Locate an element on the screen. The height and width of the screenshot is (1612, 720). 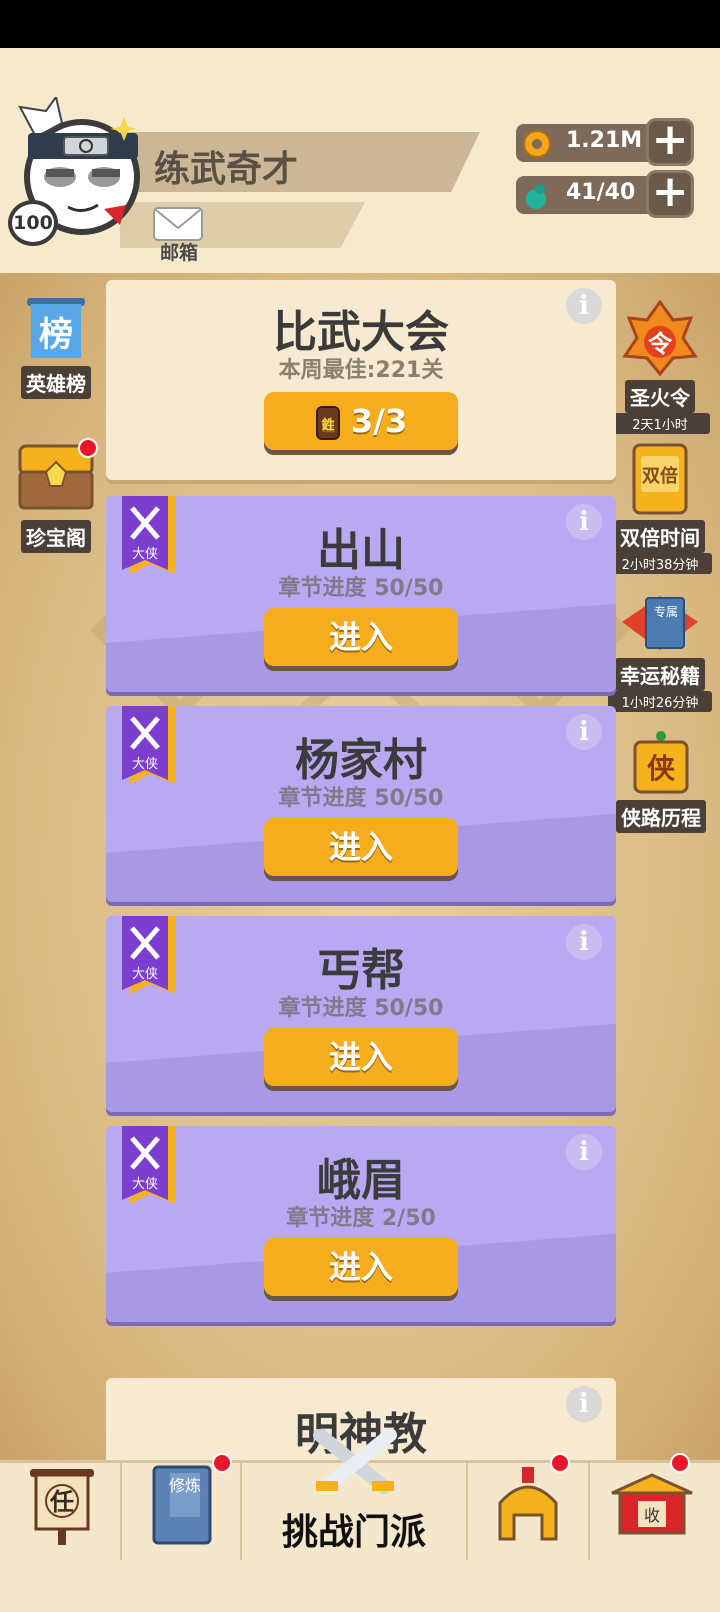
tournament-tickets: 3/3 is located at coordinates (379, 421).